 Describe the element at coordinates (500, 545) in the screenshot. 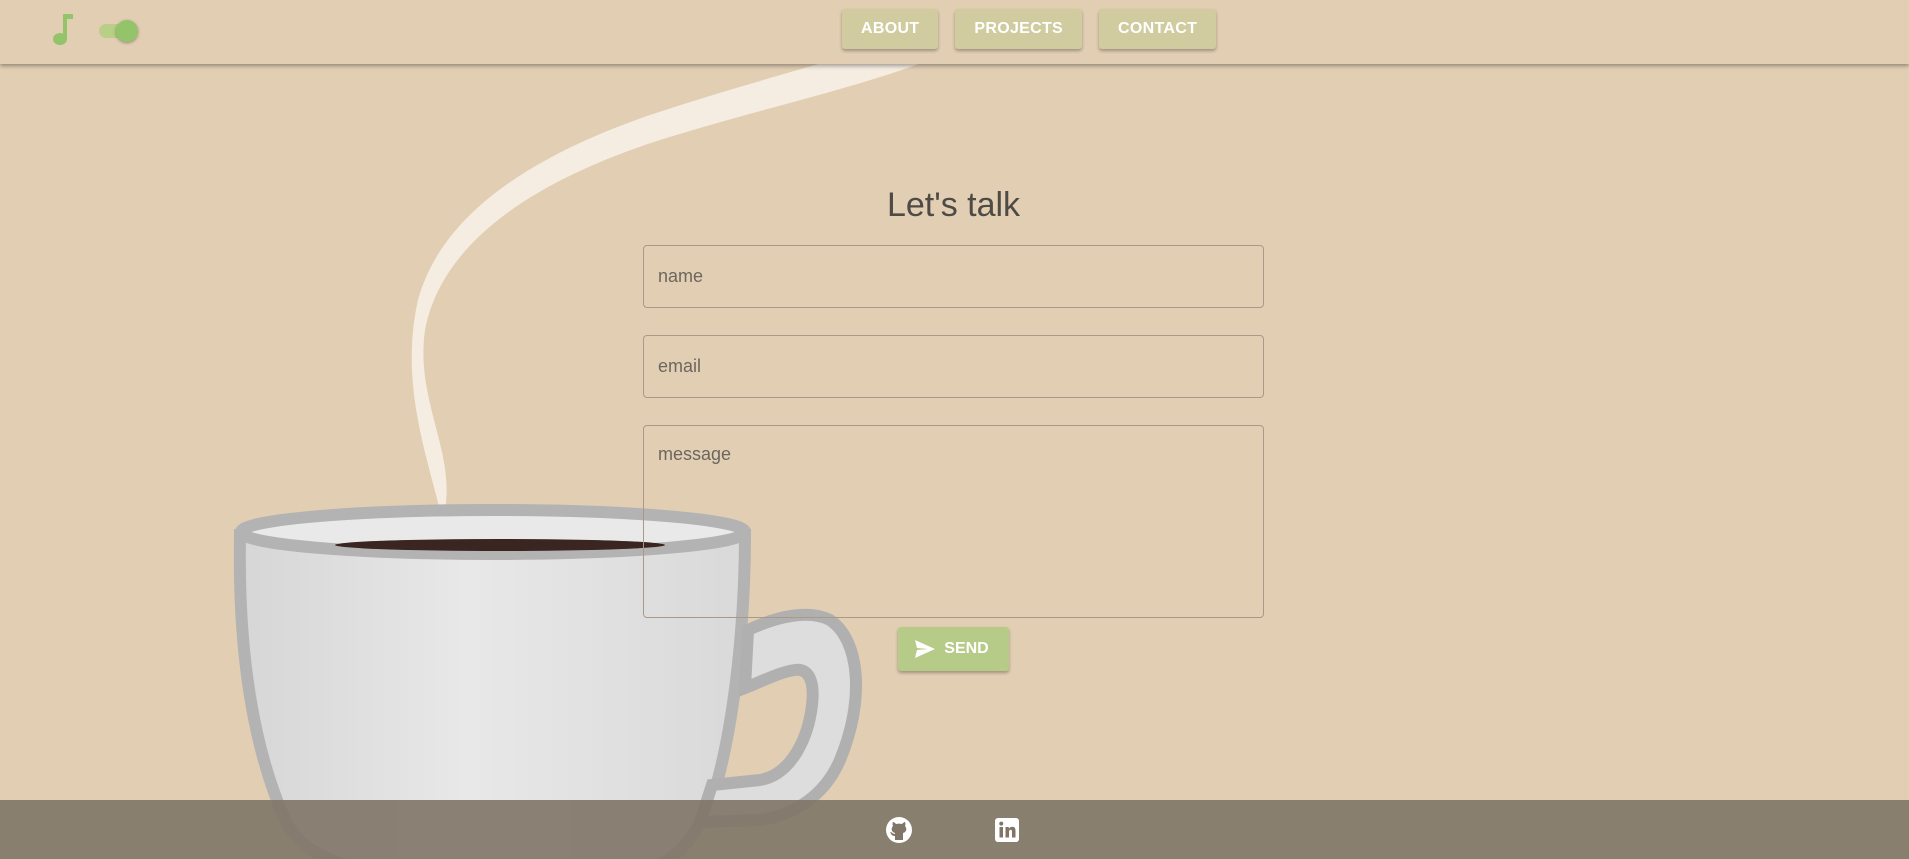

I see `coffee-surface` at that location.